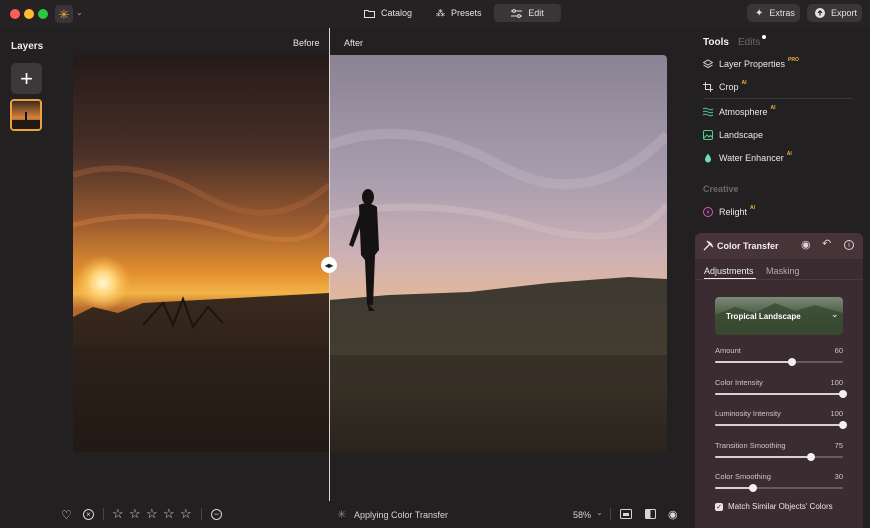  Describe the element at coordinates (708, 64) in the screenshot. I see `layers-icon` at that location.